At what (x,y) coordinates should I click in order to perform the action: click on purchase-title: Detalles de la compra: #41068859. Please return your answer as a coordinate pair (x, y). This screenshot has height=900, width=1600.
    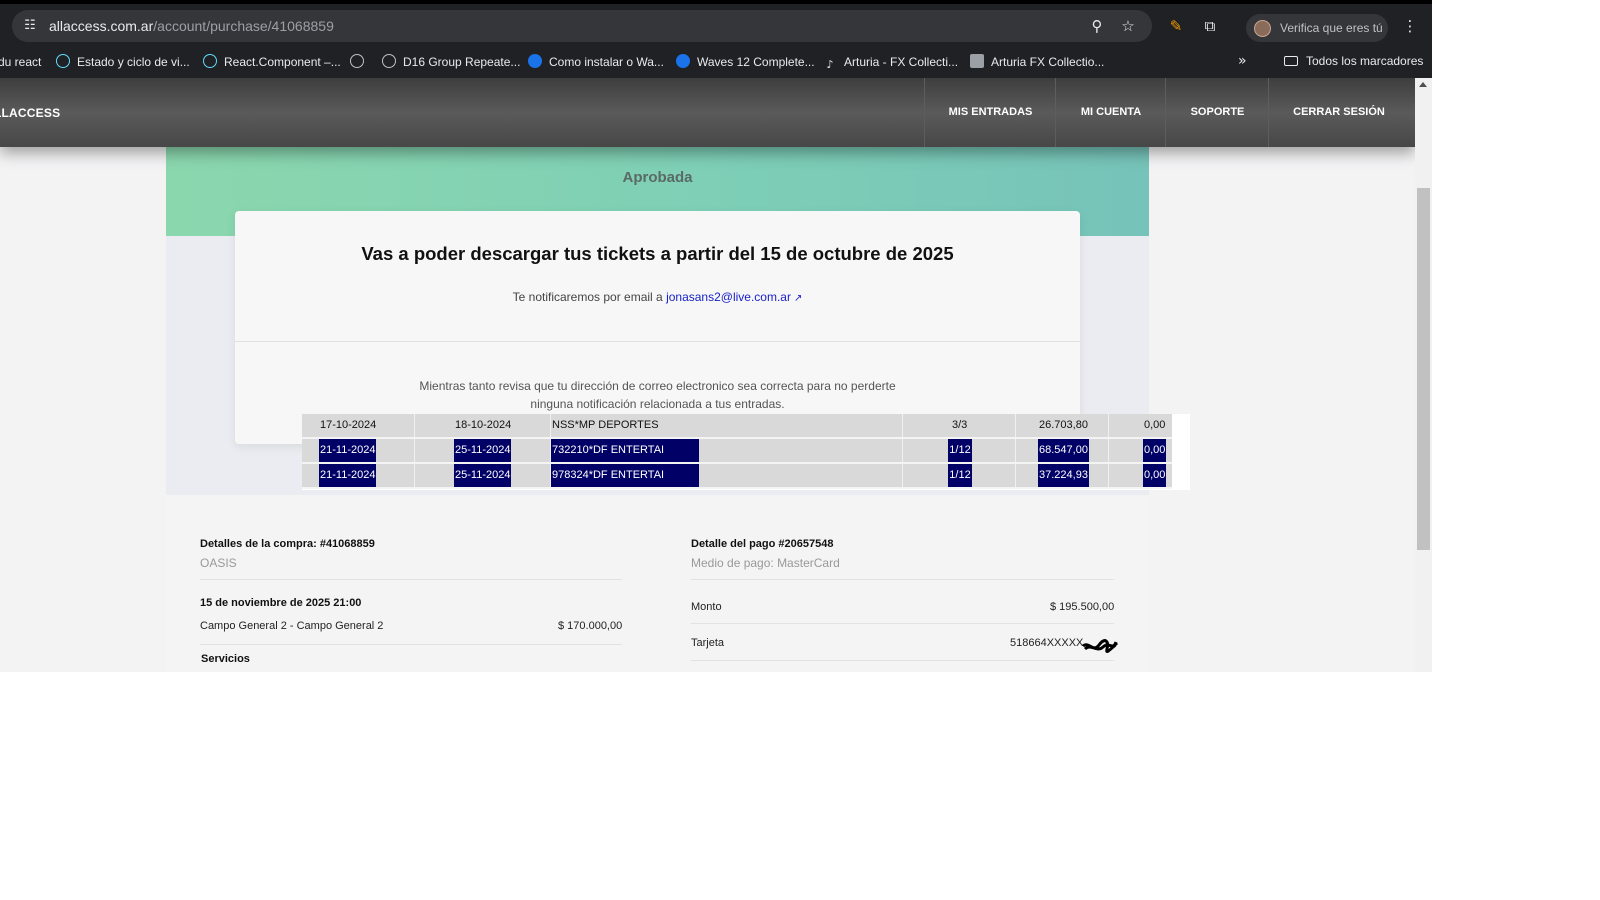
    Looking at the image, I should click on (287, 544).